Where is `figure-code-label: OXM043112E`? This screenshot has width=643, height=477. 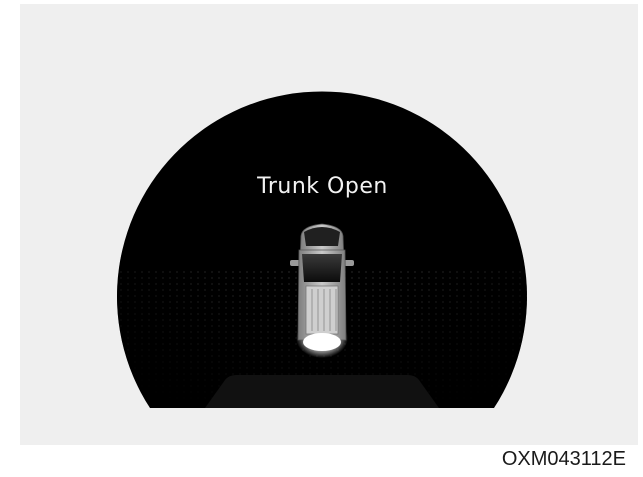
figure-code-label: OXM043112E is located at coordinates (563, 459).